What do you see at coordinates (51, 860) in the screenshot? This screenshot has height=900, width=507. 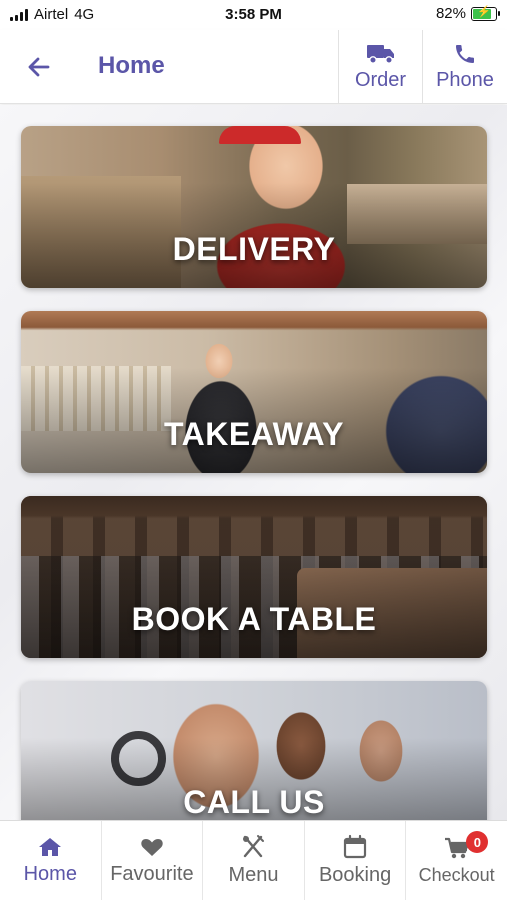 I see `nav-home: Home` at bounding box center [51, 860].